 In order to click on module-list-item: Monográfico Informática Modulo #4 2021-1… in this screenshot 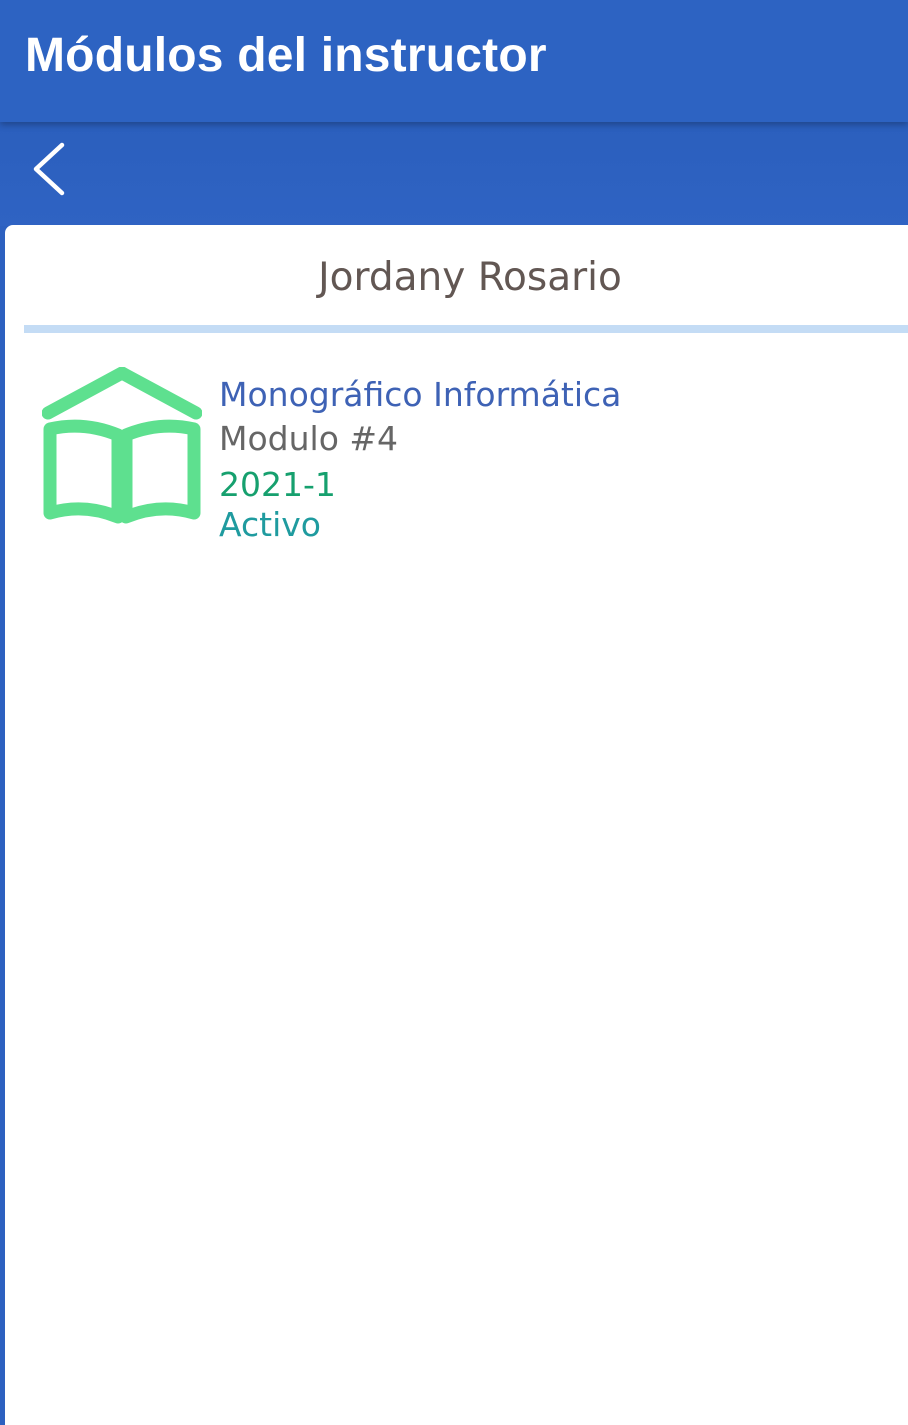, I will do `click(459, 455)`.